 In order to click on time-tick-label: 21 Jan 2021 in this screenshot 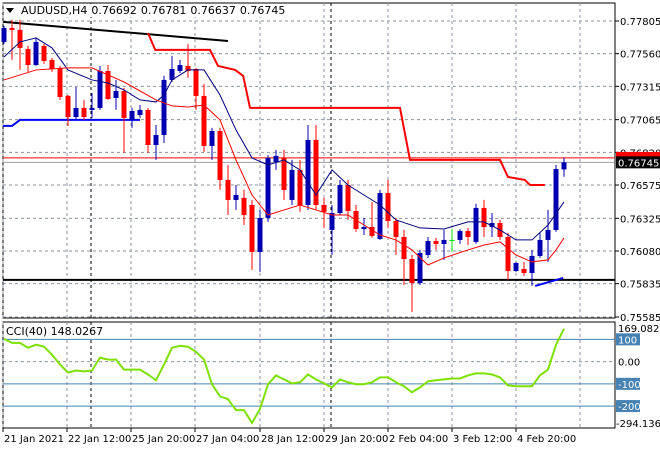, I will do `click(34, 439)`.